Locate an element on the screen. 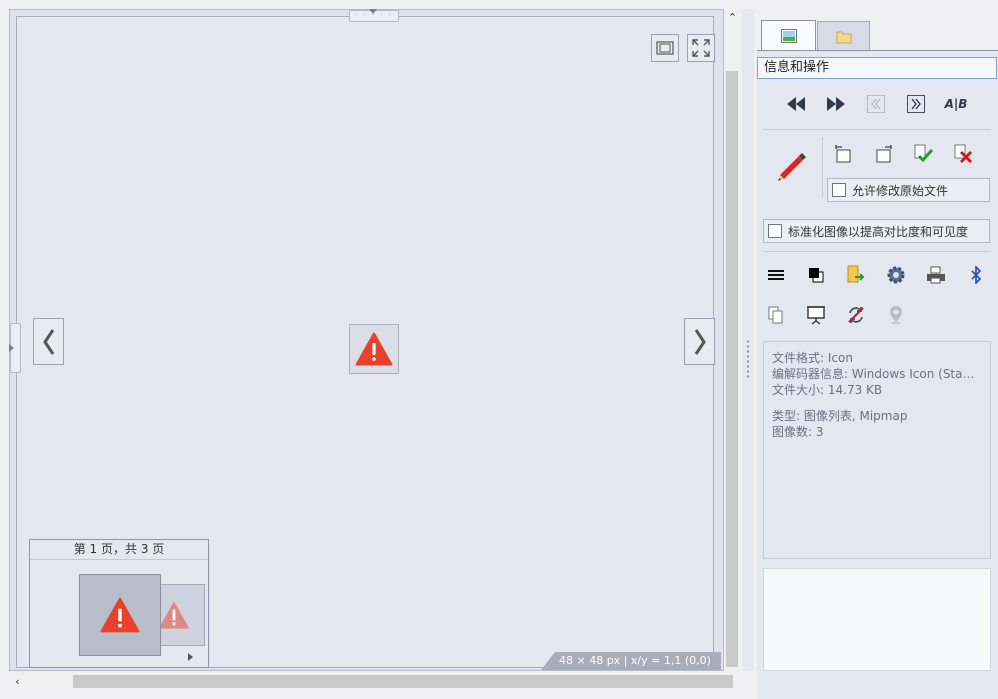  normalize-label: 标准化图像以提高对比度和可见度 is located at coordinates (878, 231).